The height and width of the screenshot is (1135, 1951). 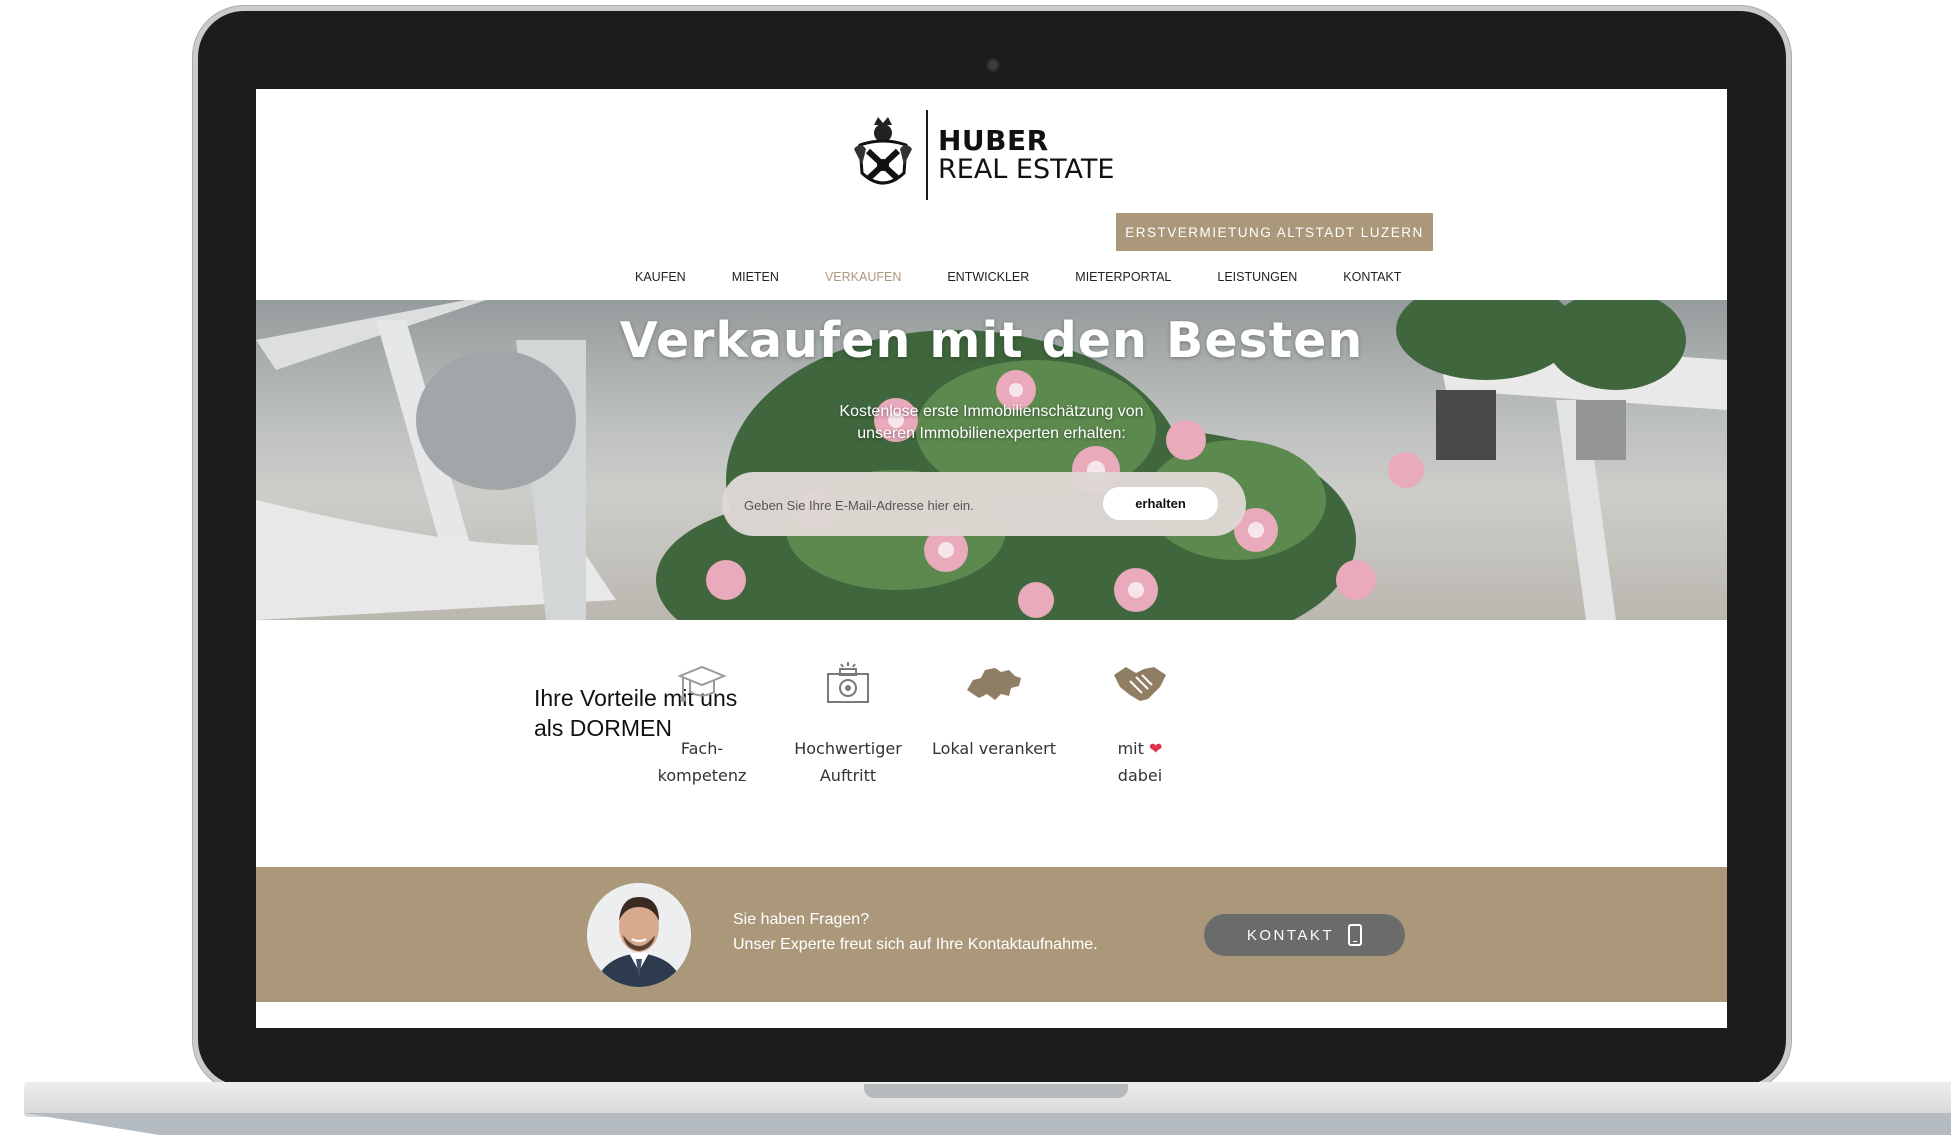 I want to click on benefit-item: mit ❤ dabei, so click(x=1140, y=724).